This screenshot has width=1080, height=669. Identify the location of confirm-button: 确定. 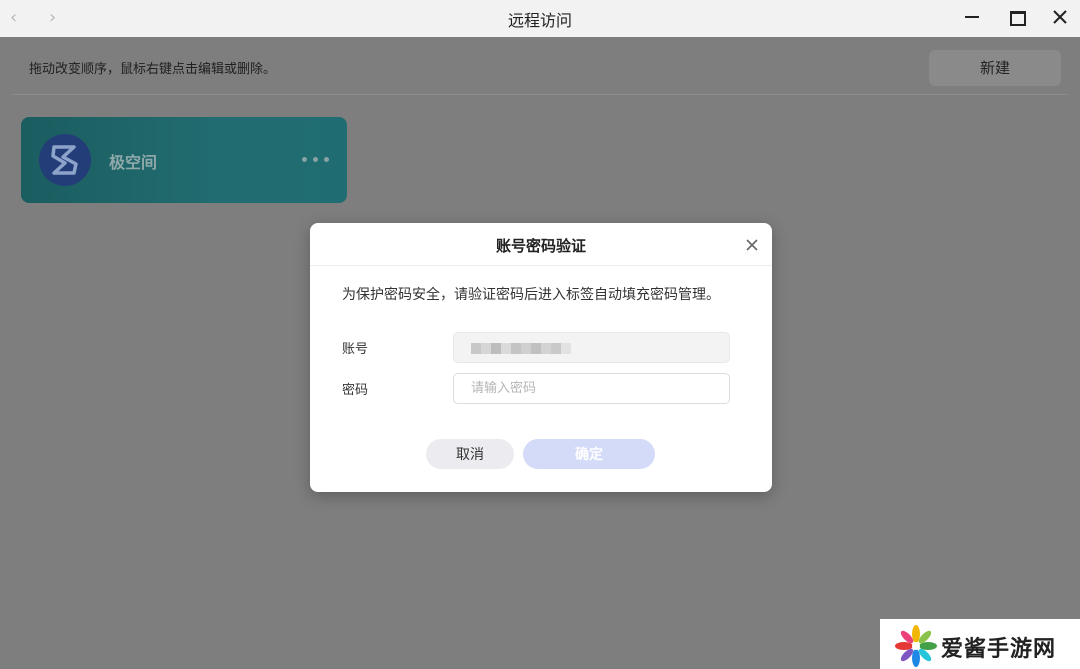
(589, 454).